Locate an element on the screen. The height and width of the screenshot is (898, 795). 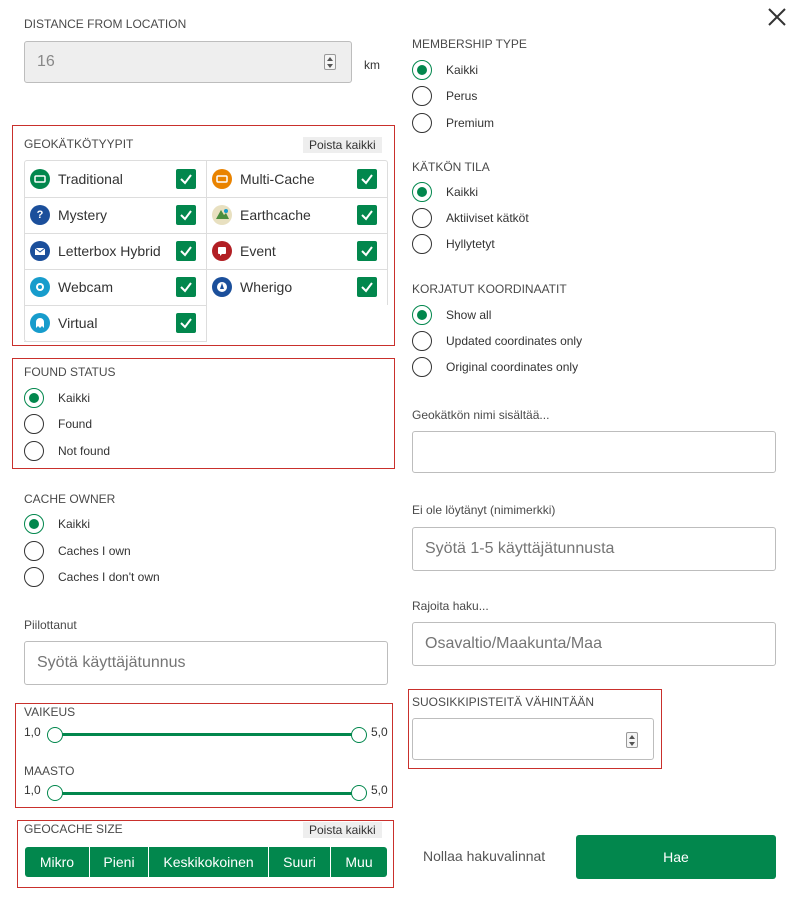
name-contains-input is located at coordinates (594, 452).